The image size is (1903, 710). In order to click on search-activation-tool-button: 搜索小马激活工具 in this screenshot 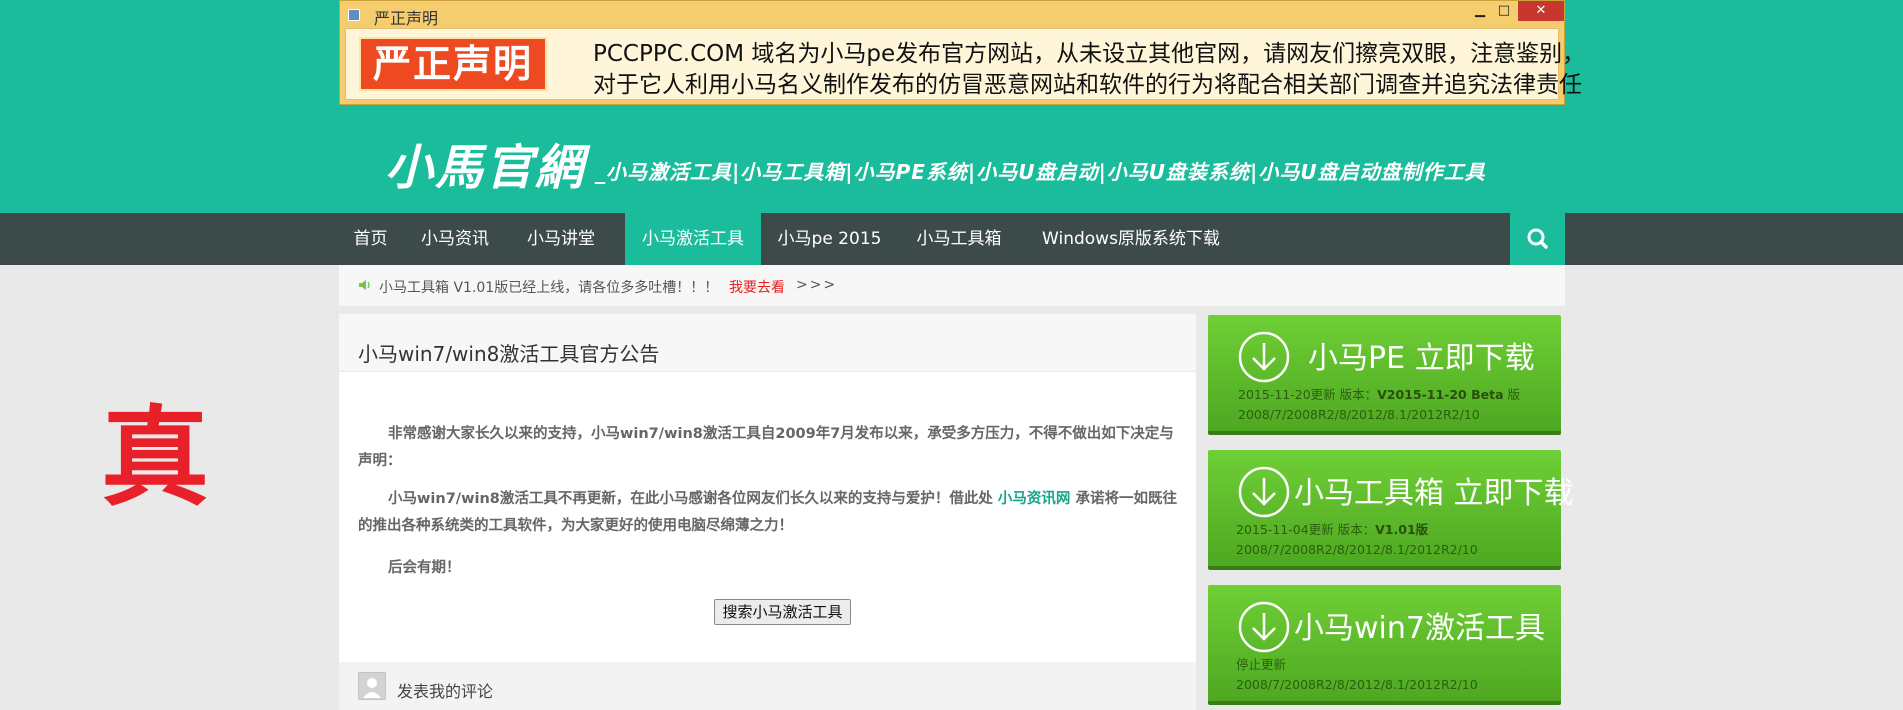, I will do `click(782, 612)`.